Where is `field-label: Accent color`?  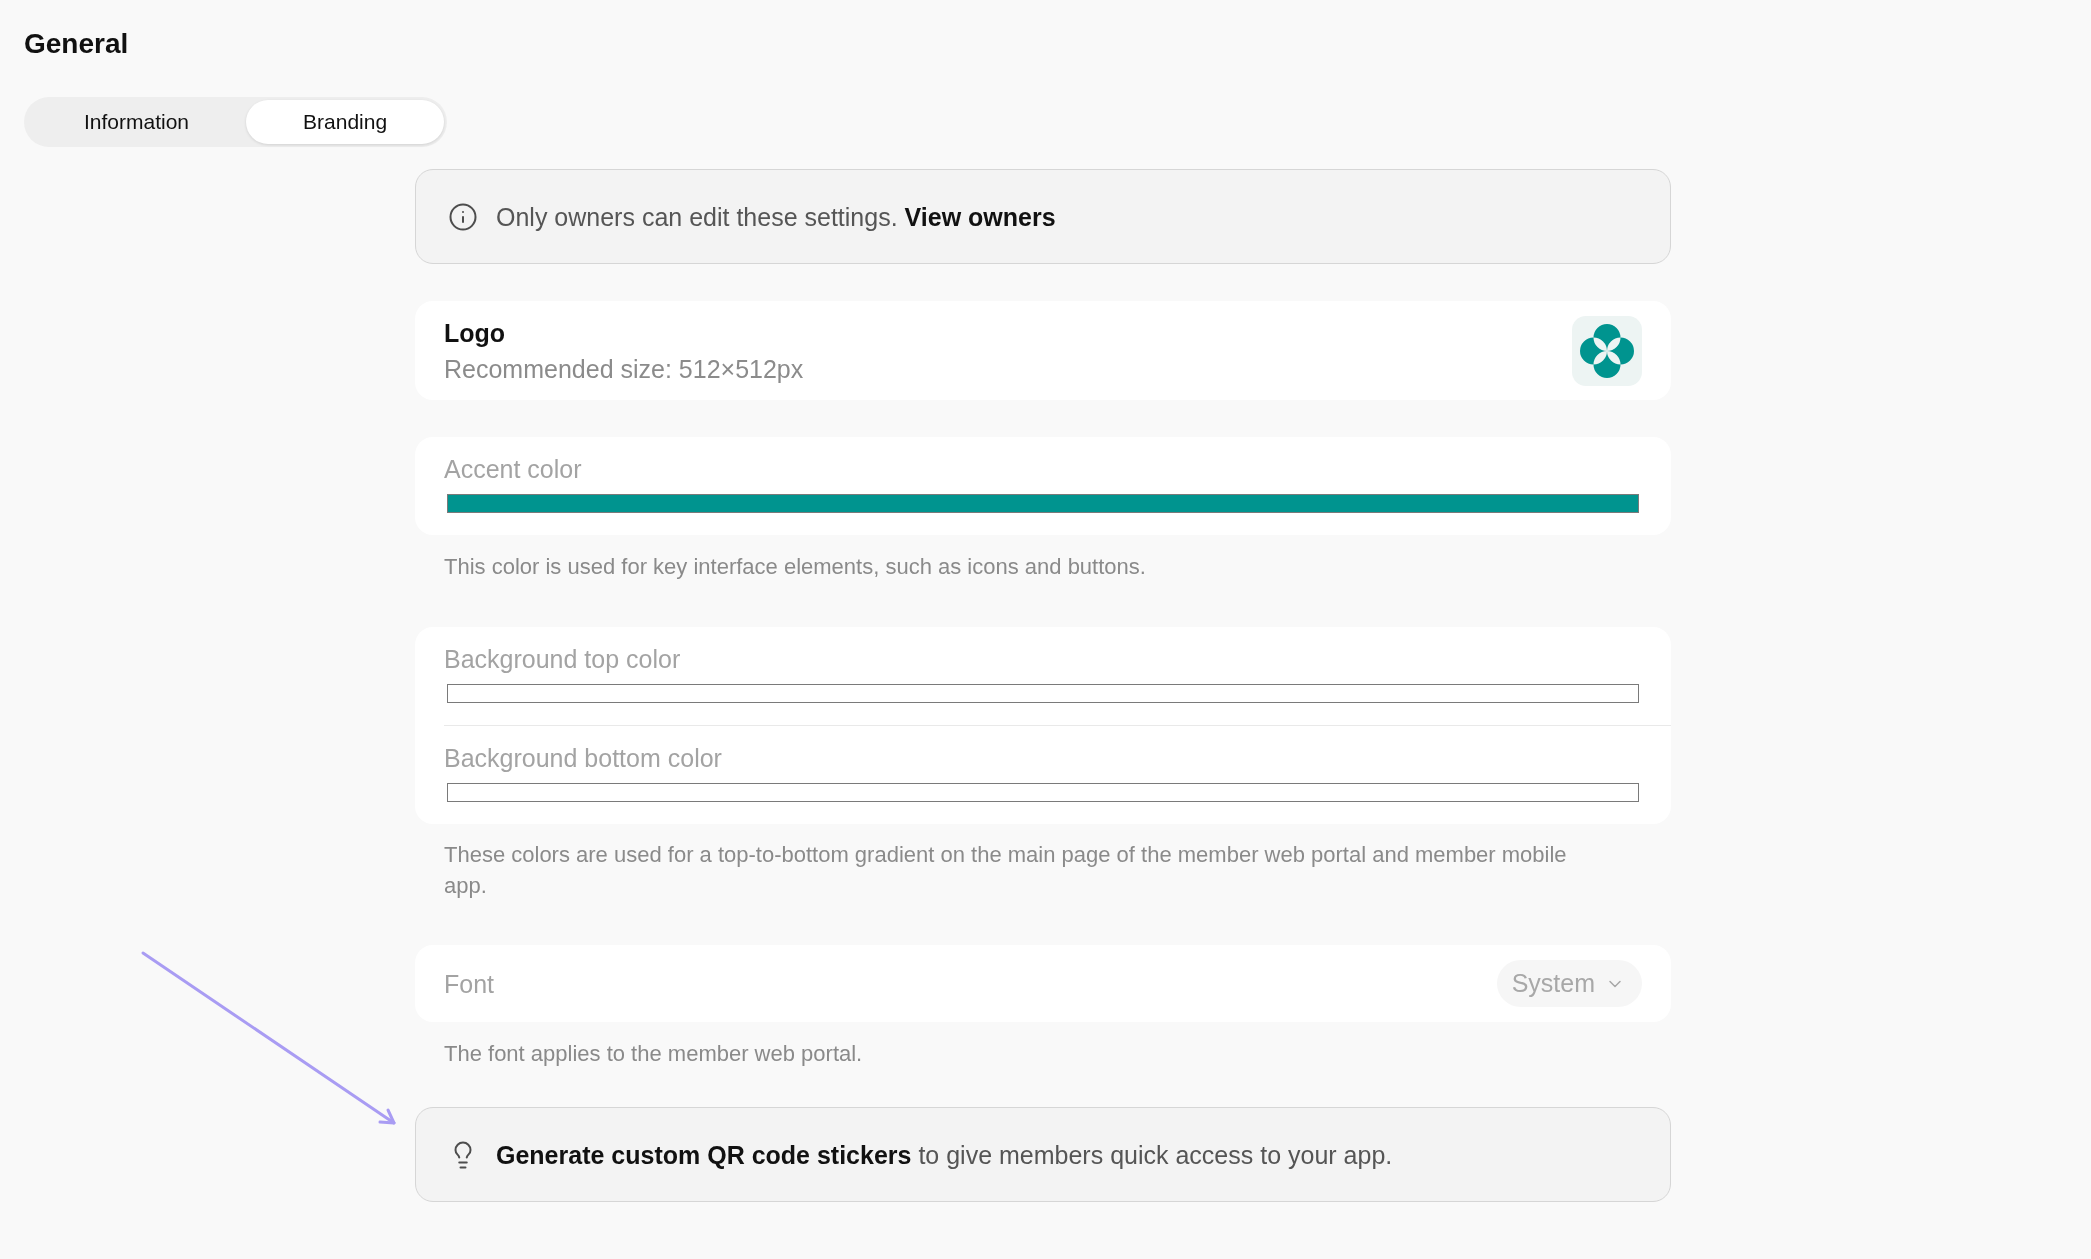 field-label: Accent color is located at coordinates (513, 469).